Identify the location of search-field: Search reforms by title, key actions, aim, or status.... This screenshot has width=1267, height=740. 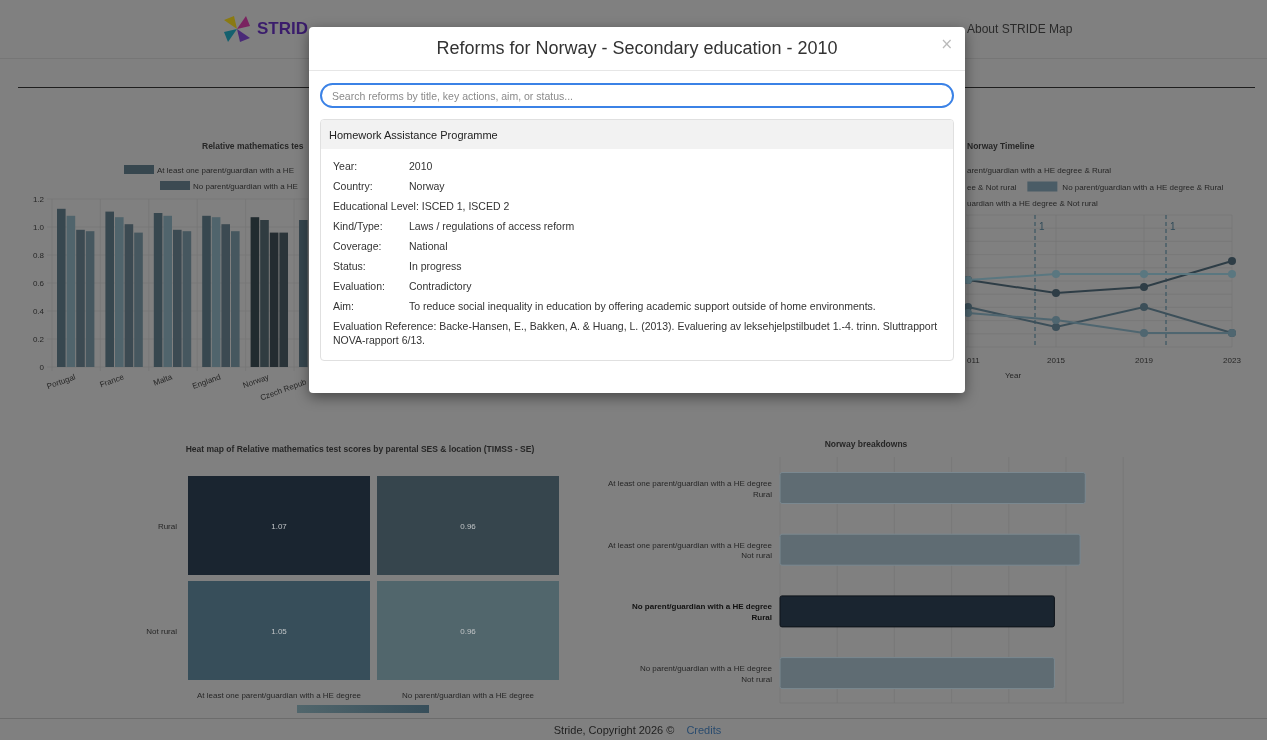
(637, 95).